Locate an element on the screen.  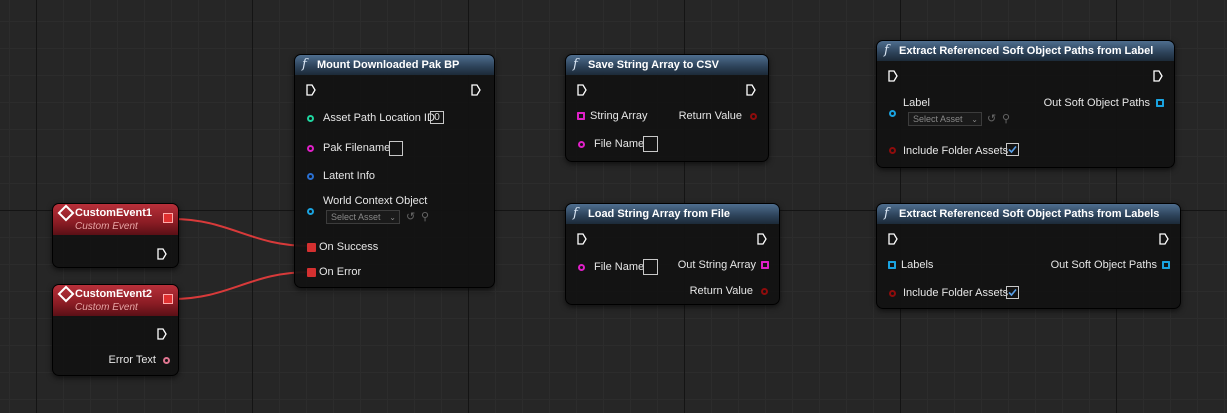
asset-path-location-id-pin is located at coordinates (310, 118).